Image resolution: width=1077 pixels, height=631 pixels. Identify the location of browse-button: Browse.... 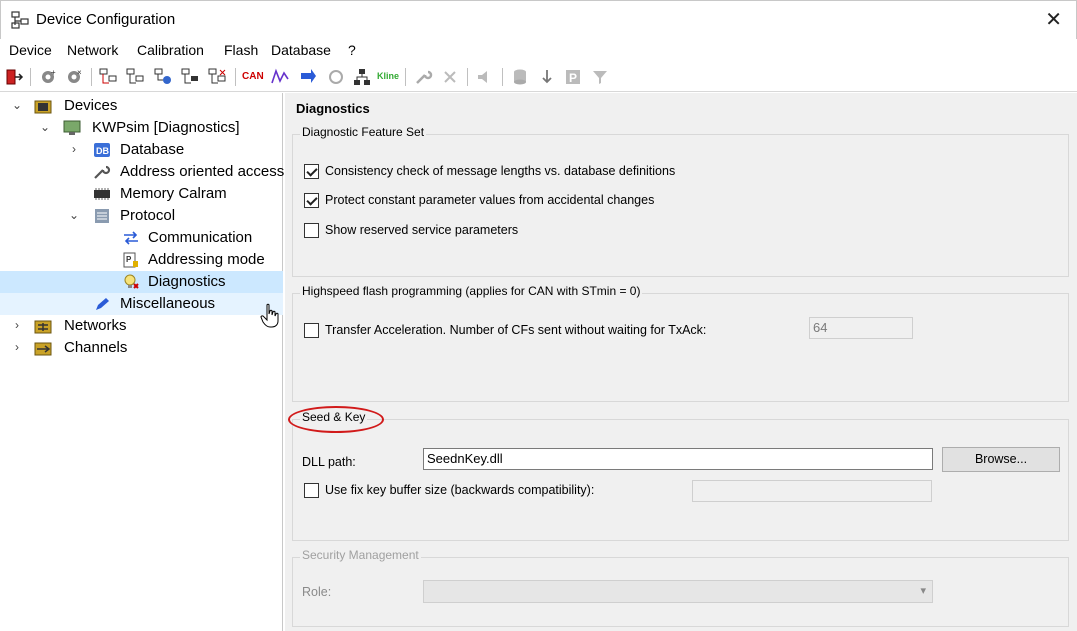
(1001, 459).